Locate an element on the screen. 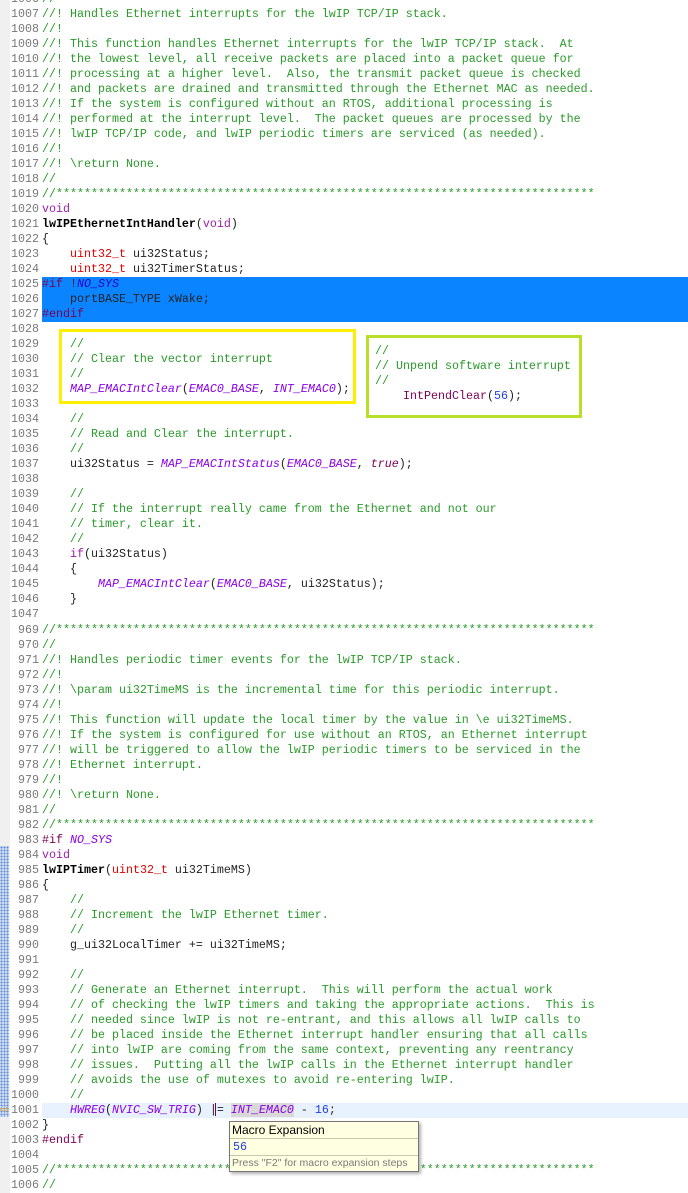 This screenshot has height=1193, width=688. line-code: //! Ethernet interrupt. is located at coordinates (365, 765).